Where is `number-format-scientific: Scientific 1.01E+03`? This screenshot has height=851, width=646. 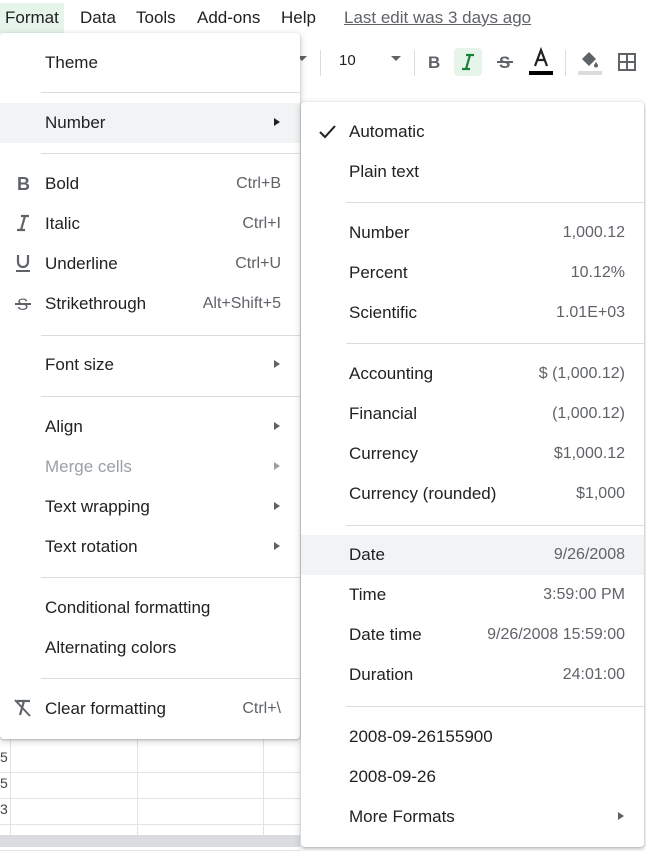
number-format-scientific: Scientific 1.01E+03 is located at coordinates (472, 313).